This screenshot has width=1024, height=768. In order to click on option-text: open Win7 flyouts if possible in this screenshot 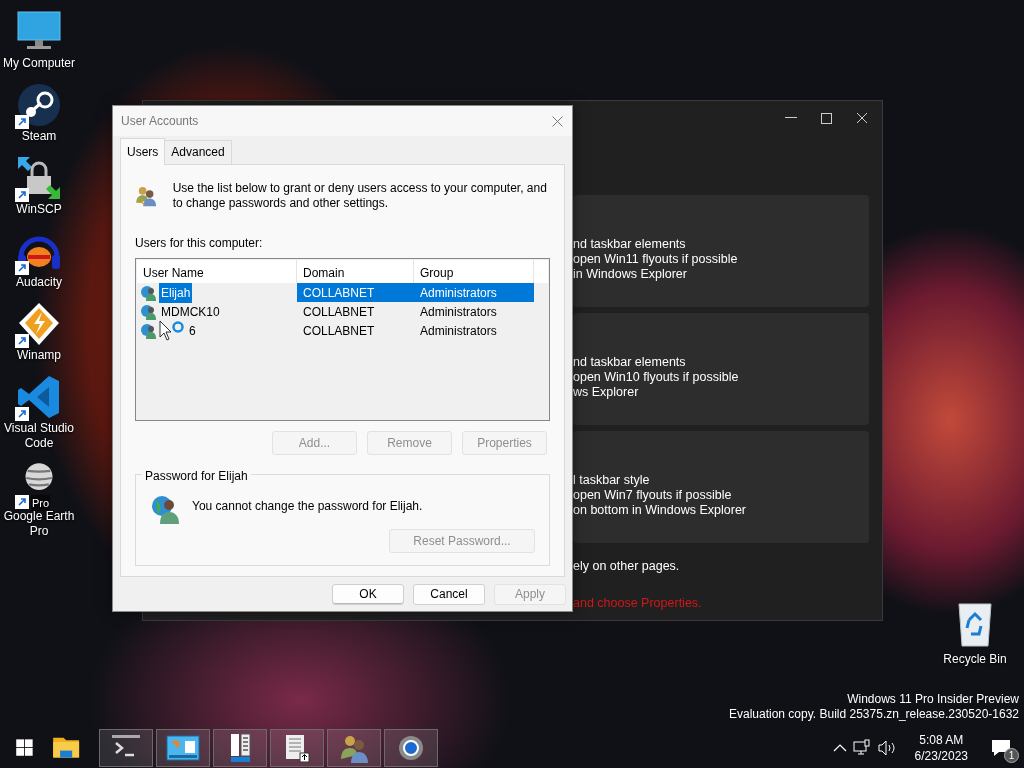, I will do `click(653, 495)`.